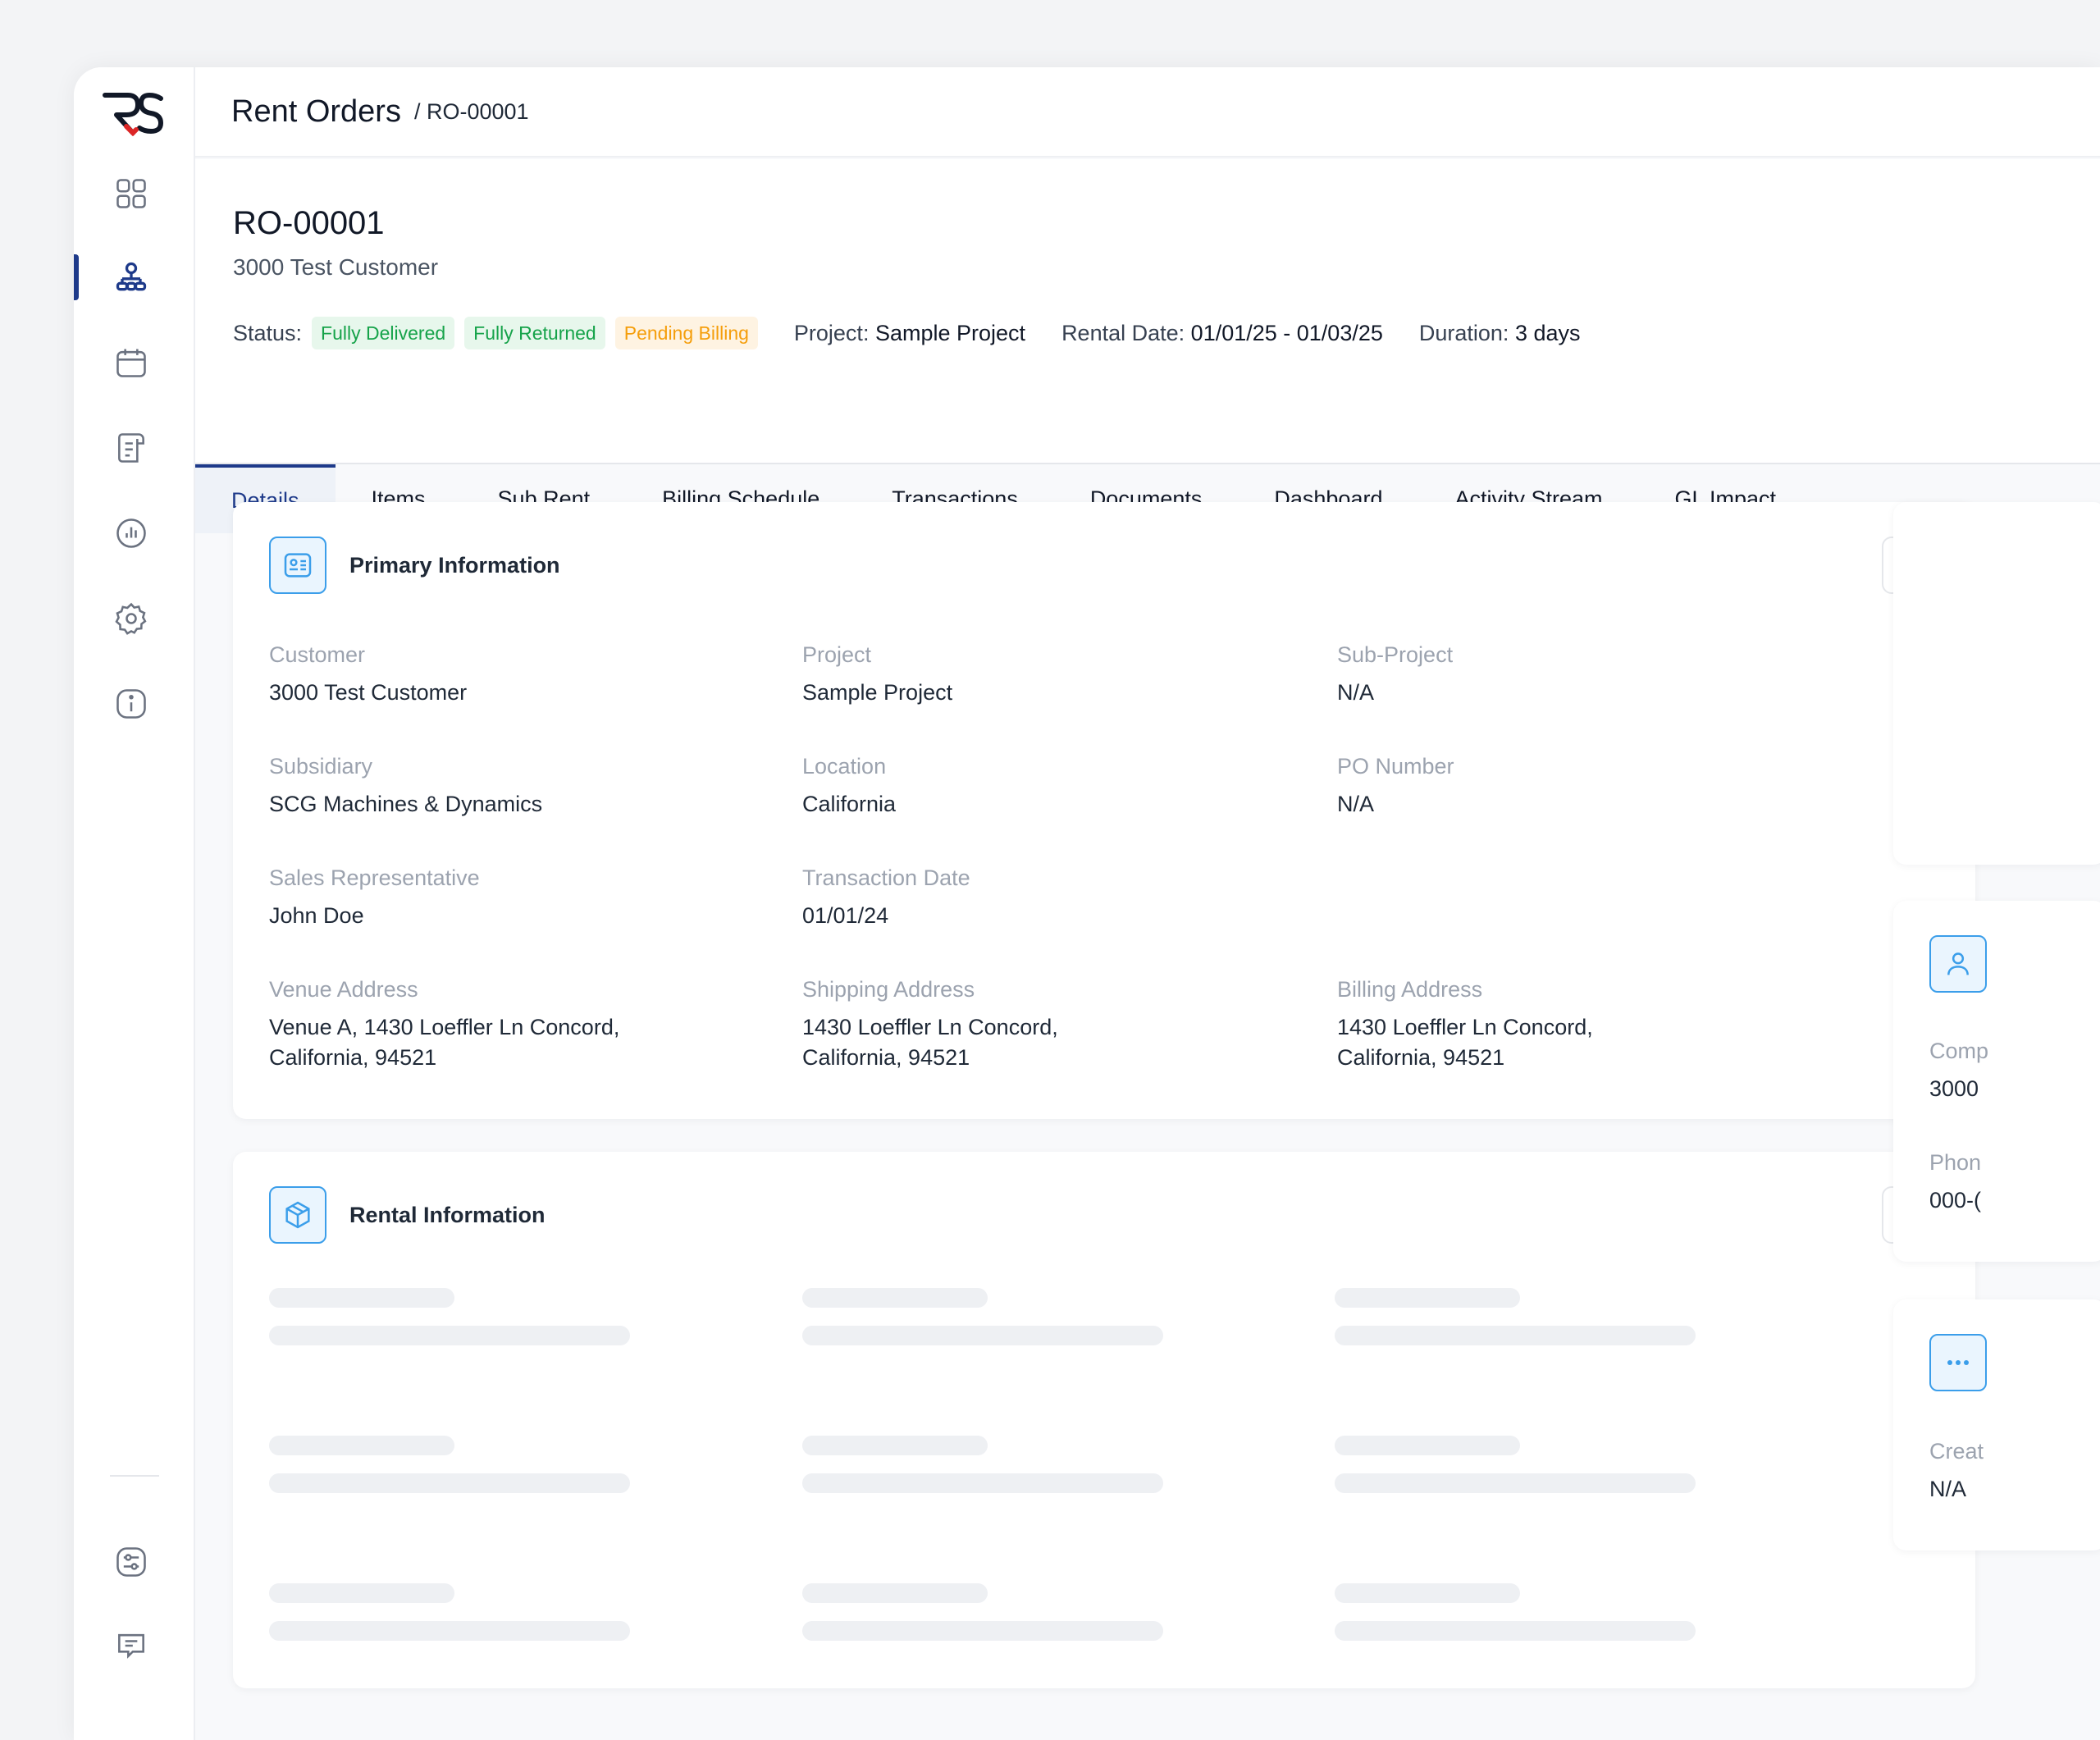 This screenshot has height=1740, width=2100. I want to click on contact-value-phone: 000-(, so click(1956, 1200).